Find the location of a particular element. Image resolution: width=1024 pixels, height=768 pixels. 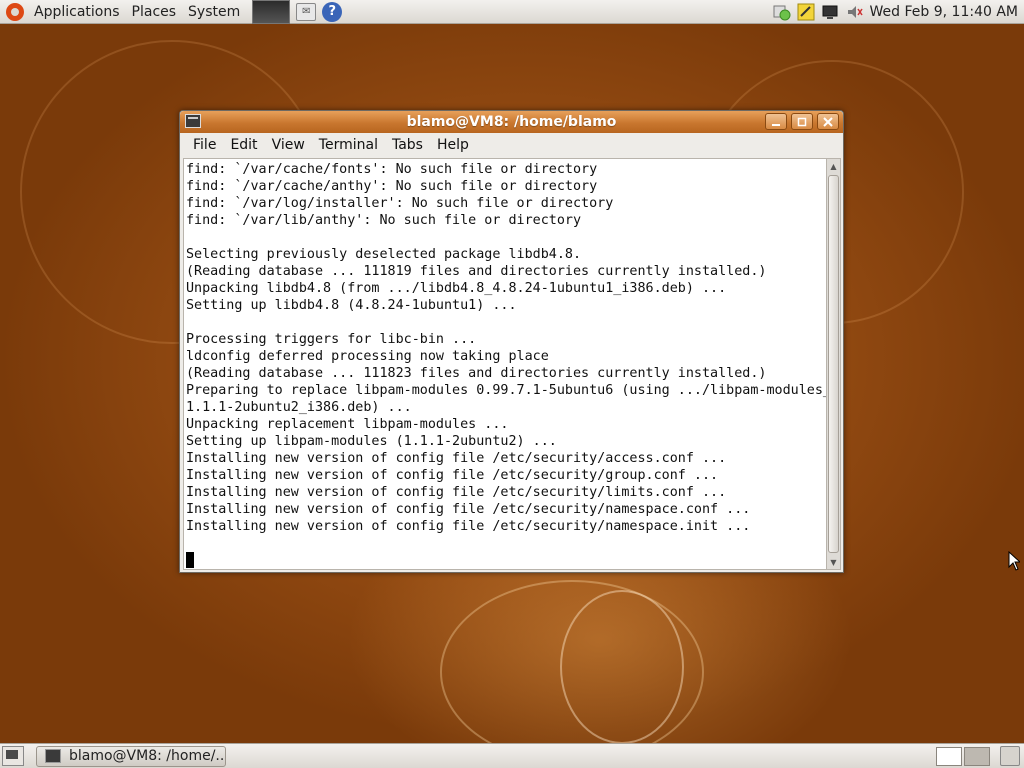

window-menubar: File Edit View Terminal Tabs Help is located at coordinates (511, 145).